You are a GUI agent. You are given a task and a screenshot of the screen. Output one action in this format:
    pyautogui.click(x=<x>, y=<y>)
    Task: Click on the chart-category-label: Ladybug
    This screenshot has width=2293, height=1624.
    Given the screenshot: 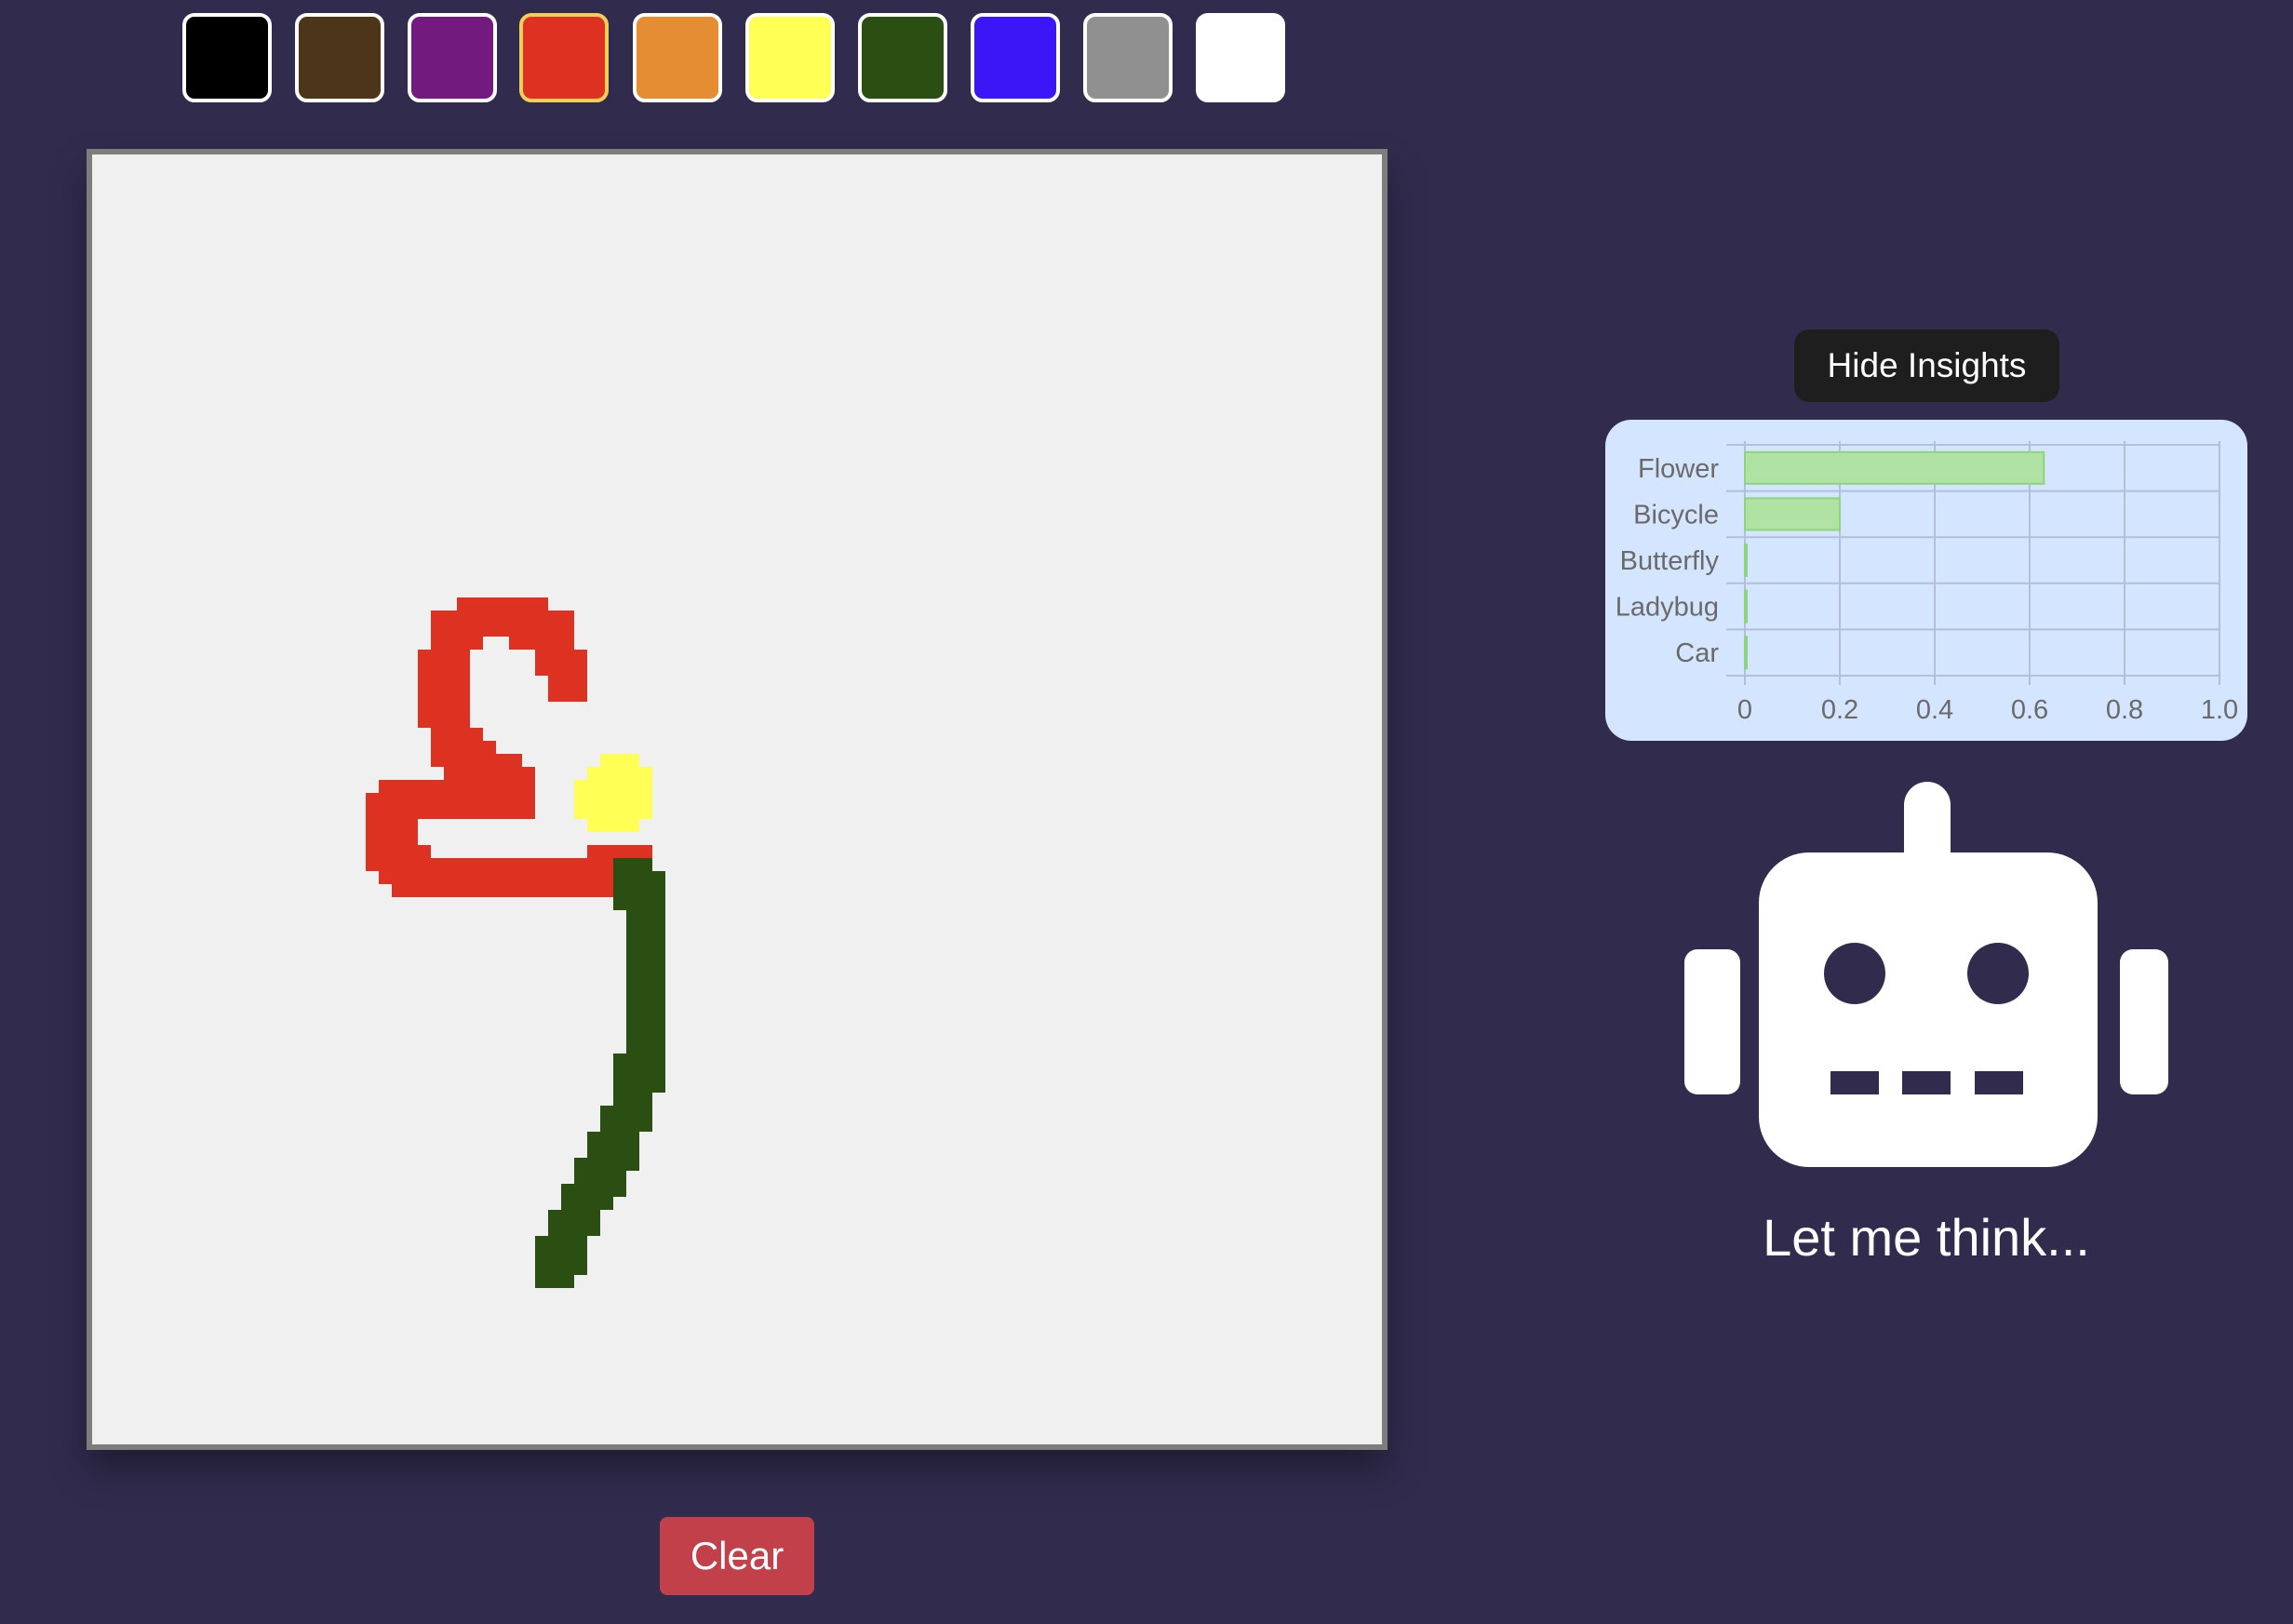 What is the action you would take?
    pyautogui.click(x=1667, y=608)
    